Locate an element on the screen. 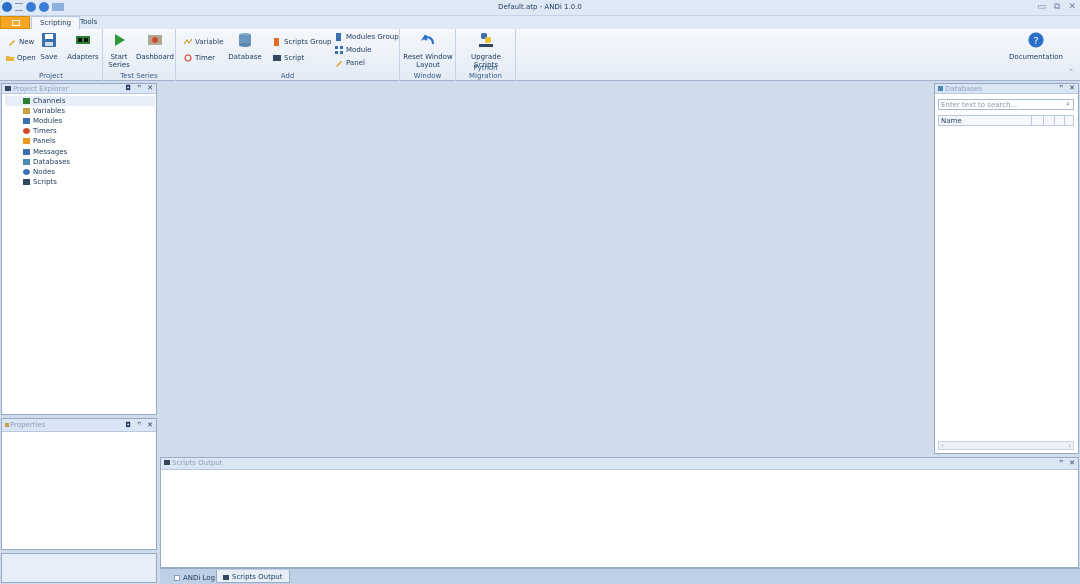 Image resolution: width=1080 pixels, height=584 pixels. ribbon-group-window: Reset Window Layout Window is located at coordinates (428, 55).